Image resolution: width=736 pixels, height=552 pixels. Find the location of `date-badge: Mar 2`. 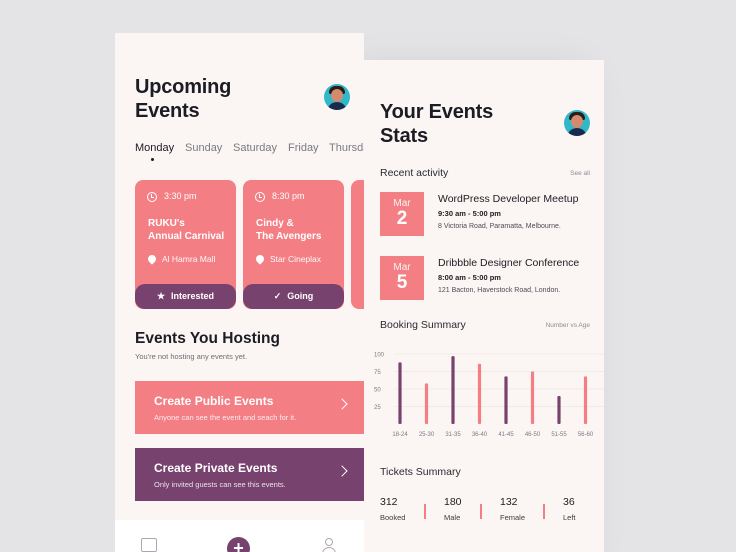

date-badge: Mar 2 is located at coordinates (402, 214).